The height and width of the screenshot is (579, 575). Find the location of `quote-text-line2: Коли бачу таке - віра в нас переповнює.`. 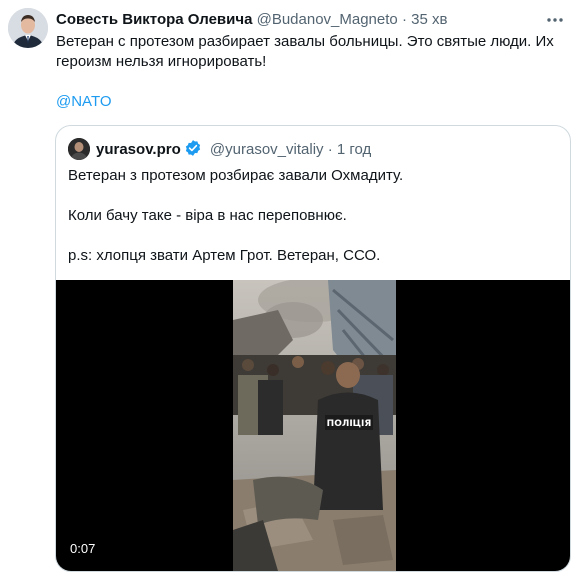

quote-text-line2: Коли бачу таке - віра в нас переповнює. is located at coordinates (207, 215).